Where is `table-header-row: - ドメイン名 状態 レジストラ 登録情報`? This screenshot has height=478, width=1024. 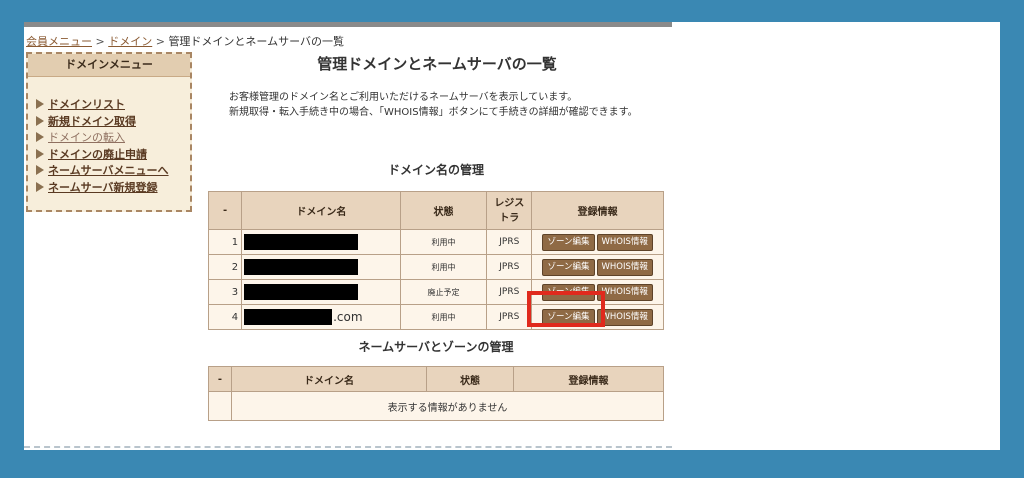 table-header-row: - ドメイン名 状態 レジストラ 登録情報 is located at coordinates (435, 210).